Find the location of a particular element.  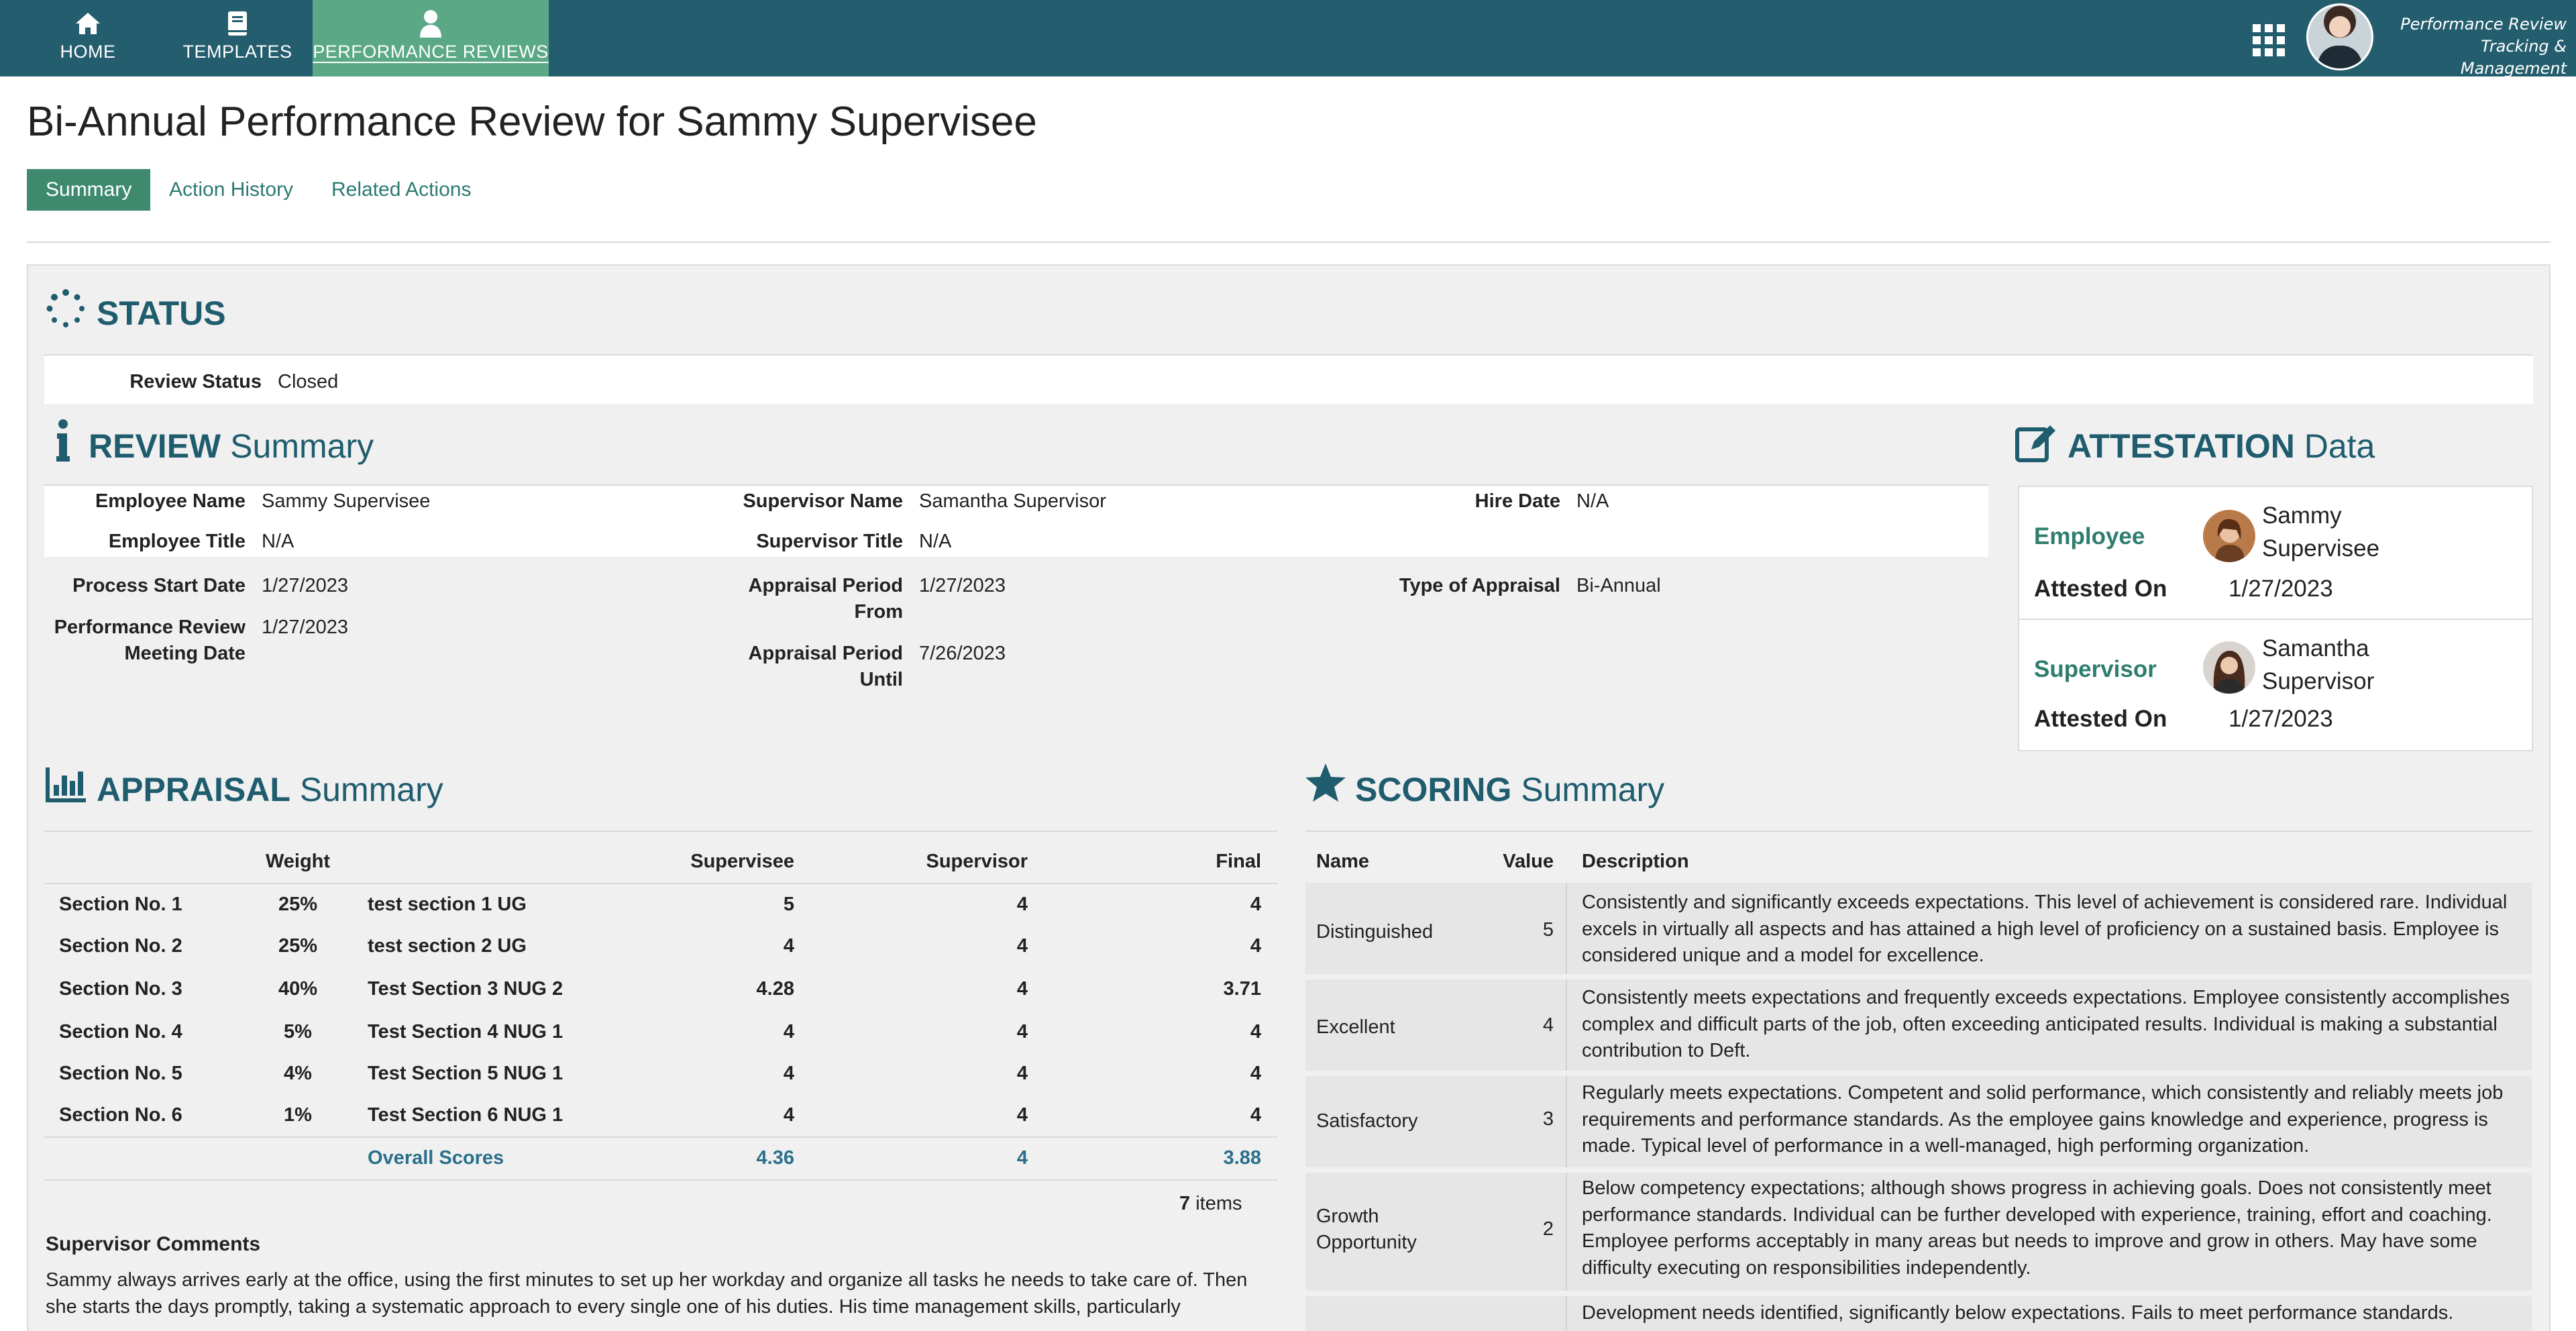

items-count: 7 items is located at coordinates (1210, 1203).